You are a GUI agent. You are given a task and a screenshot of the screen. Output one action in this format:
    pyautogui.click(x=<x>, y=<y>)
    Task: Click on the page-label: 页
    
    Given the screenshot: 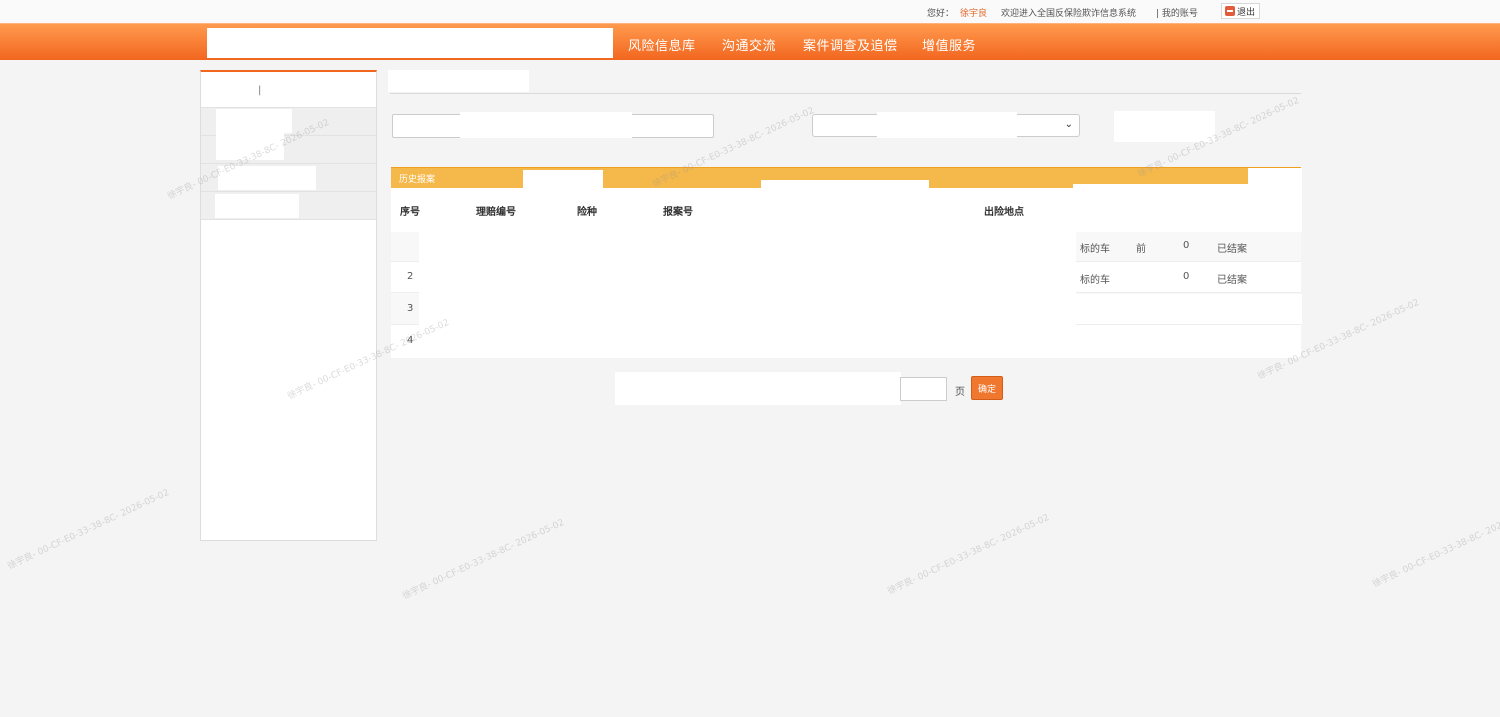 What is the action you would take?
    pyautogui.click(x=960, y=392)
    